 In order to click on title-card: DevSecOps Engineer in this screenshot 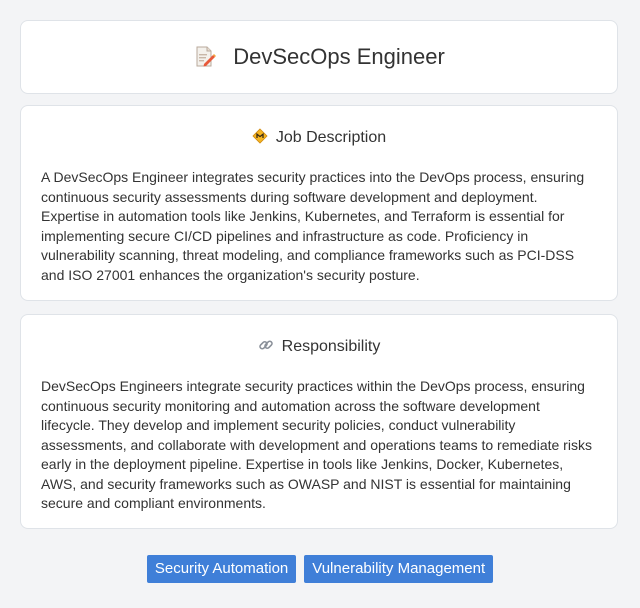, I will do `click(319, 57)`.